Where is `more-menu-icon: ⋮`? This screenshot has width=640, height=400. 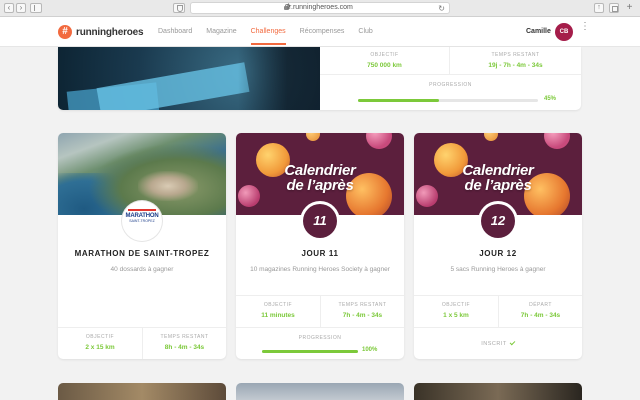
more-menu-icon: ⋮ is located at coordinates (585, 27).